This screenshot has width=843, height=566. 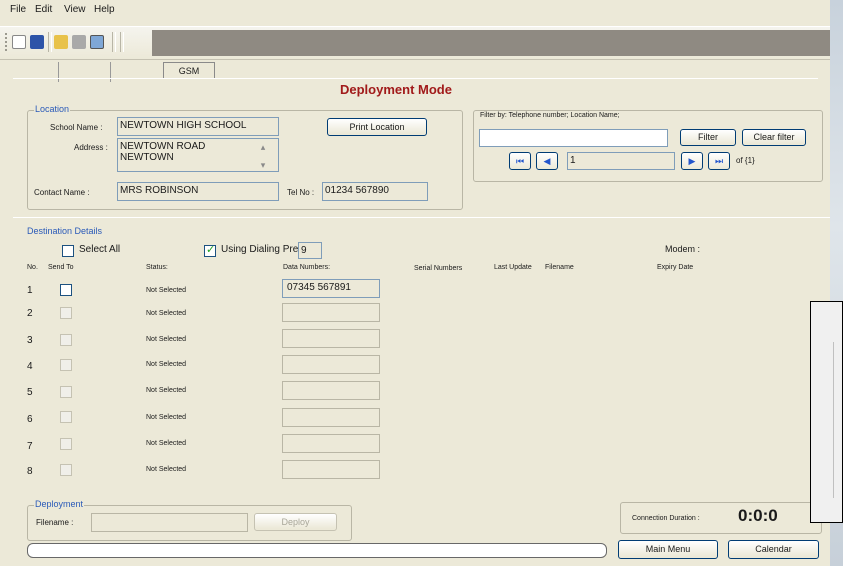 What do you see at coordinates (377, 127) in the screenshot?
I see `print-location-button: Print Location` at bounding box center [377, 127].